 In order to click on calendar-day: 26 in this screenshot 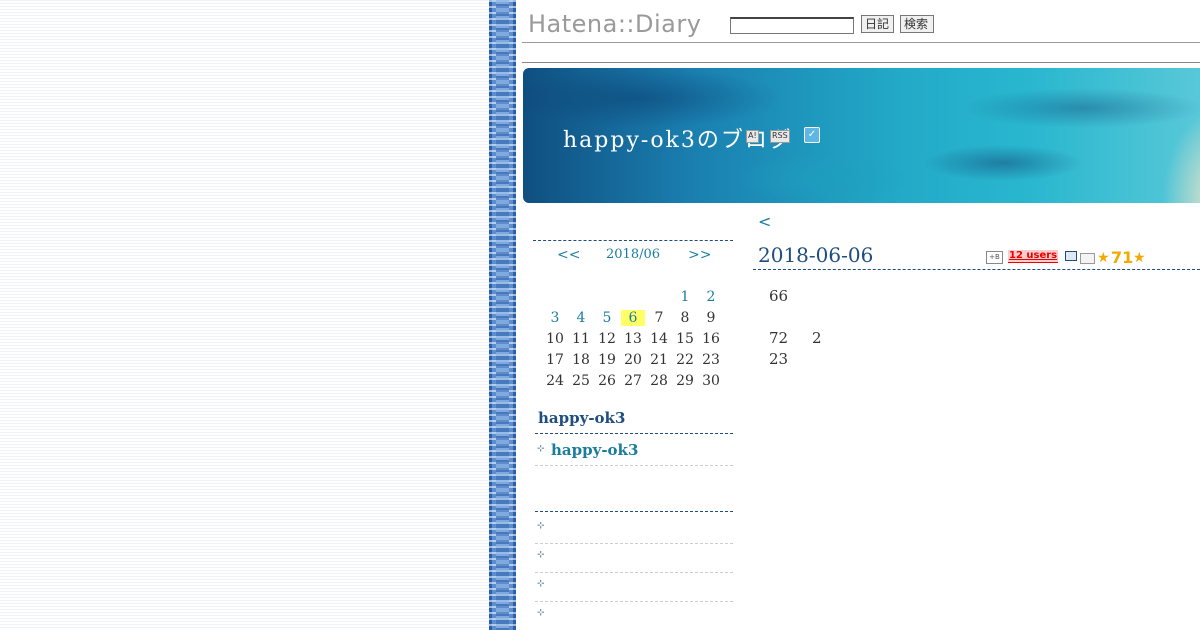, I will do `click(607, 381)`.